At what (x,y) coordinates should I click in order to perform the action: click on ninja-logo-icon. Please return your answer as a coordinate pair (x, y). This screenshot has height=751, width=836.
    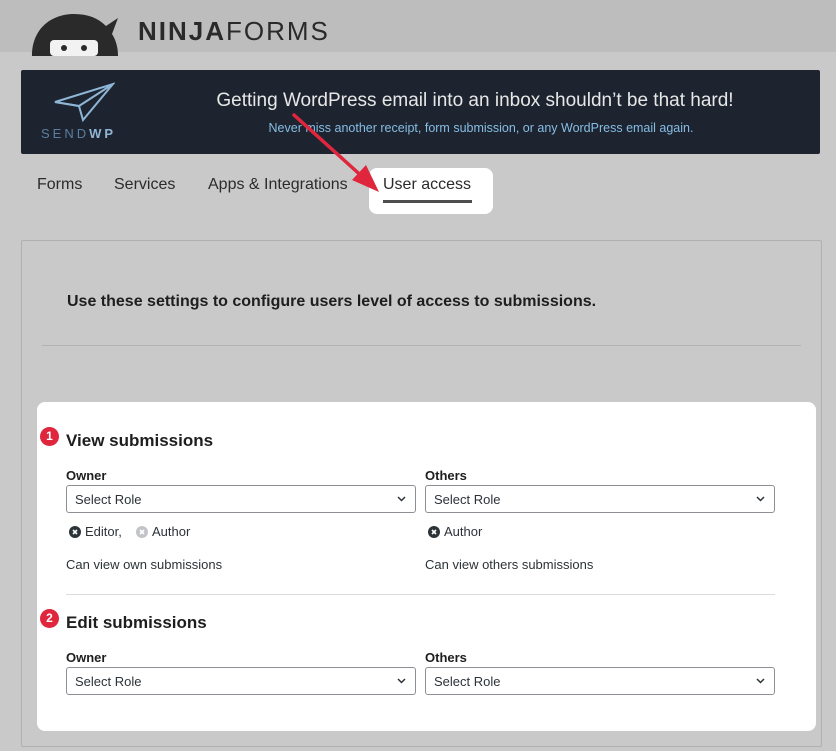
    Looking at the image, I should click on (75, 35).